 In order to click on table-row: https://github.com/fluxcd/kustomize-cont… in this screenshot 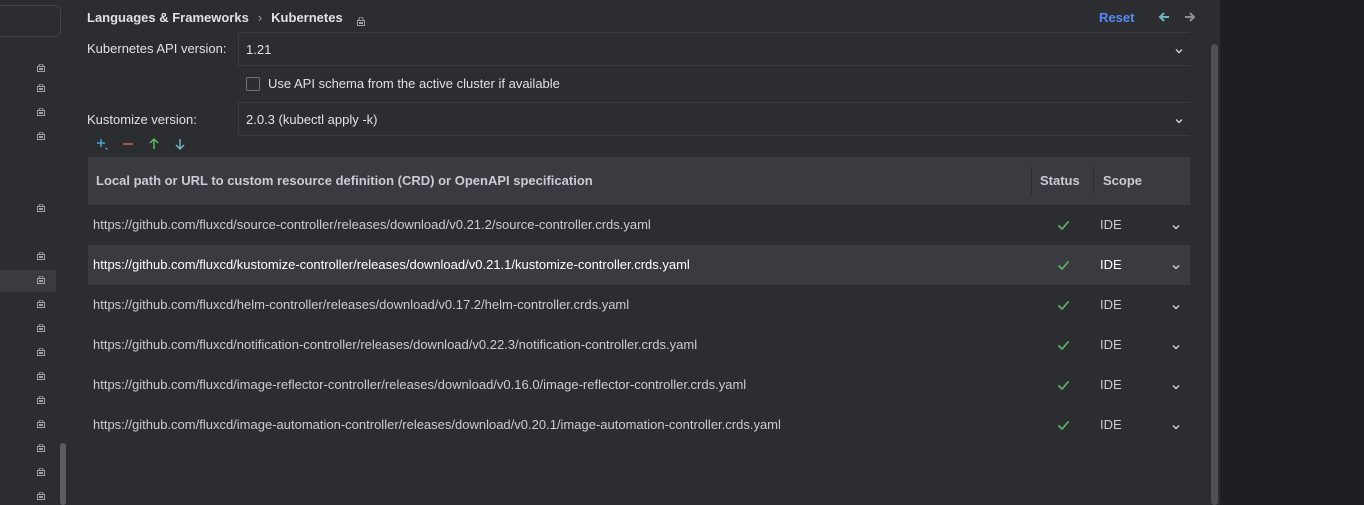, I will do `click(639, 265)`.